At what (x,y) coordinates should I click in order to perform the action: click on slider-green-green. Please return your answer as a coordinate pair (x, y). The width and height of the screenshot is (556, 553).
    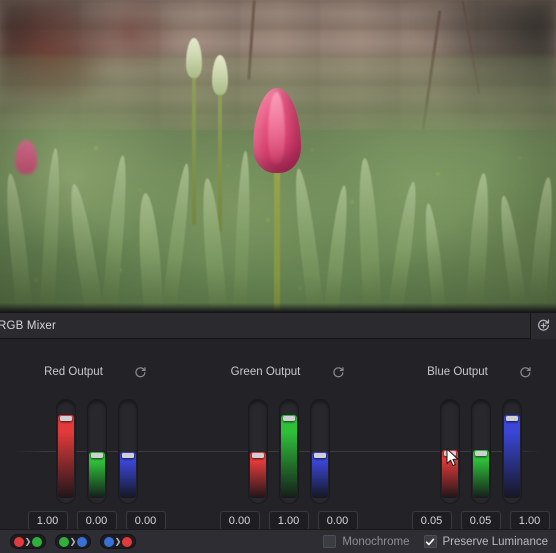
    Looking at the image, I should click on (288, 451).